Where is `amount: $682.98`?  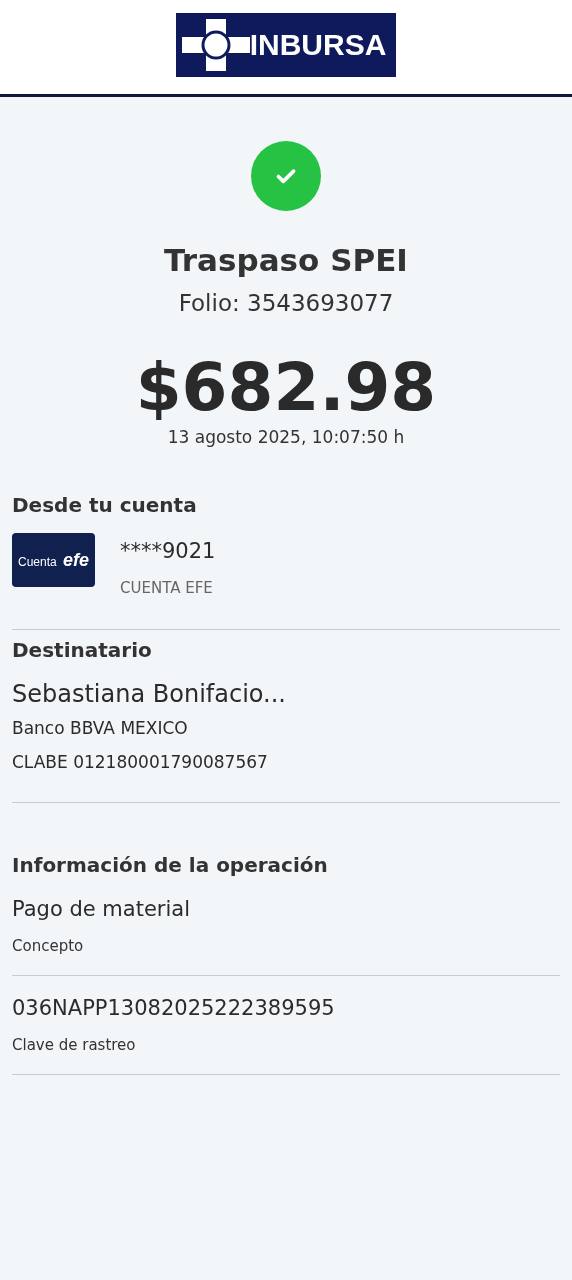
amount: $682.98 is located at coordinates (286, 388).